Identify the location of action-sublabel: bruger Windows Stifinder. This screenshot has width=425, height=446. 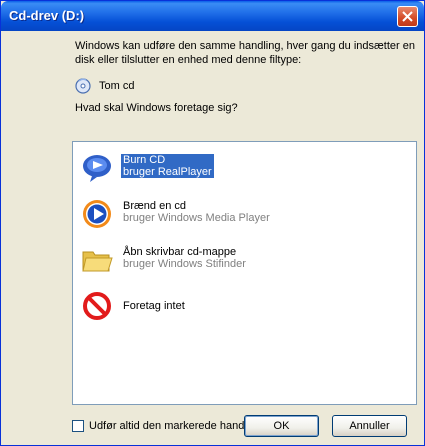
(184, 264).